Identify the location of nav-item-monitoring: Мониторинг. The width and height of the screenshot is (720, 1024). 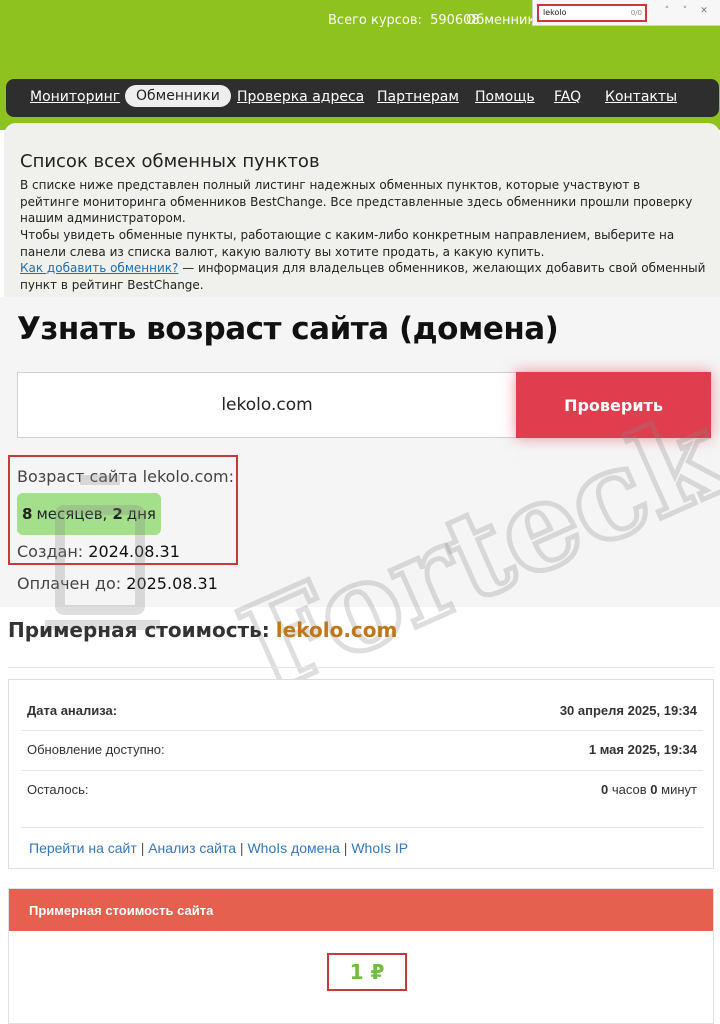
(75, 97).